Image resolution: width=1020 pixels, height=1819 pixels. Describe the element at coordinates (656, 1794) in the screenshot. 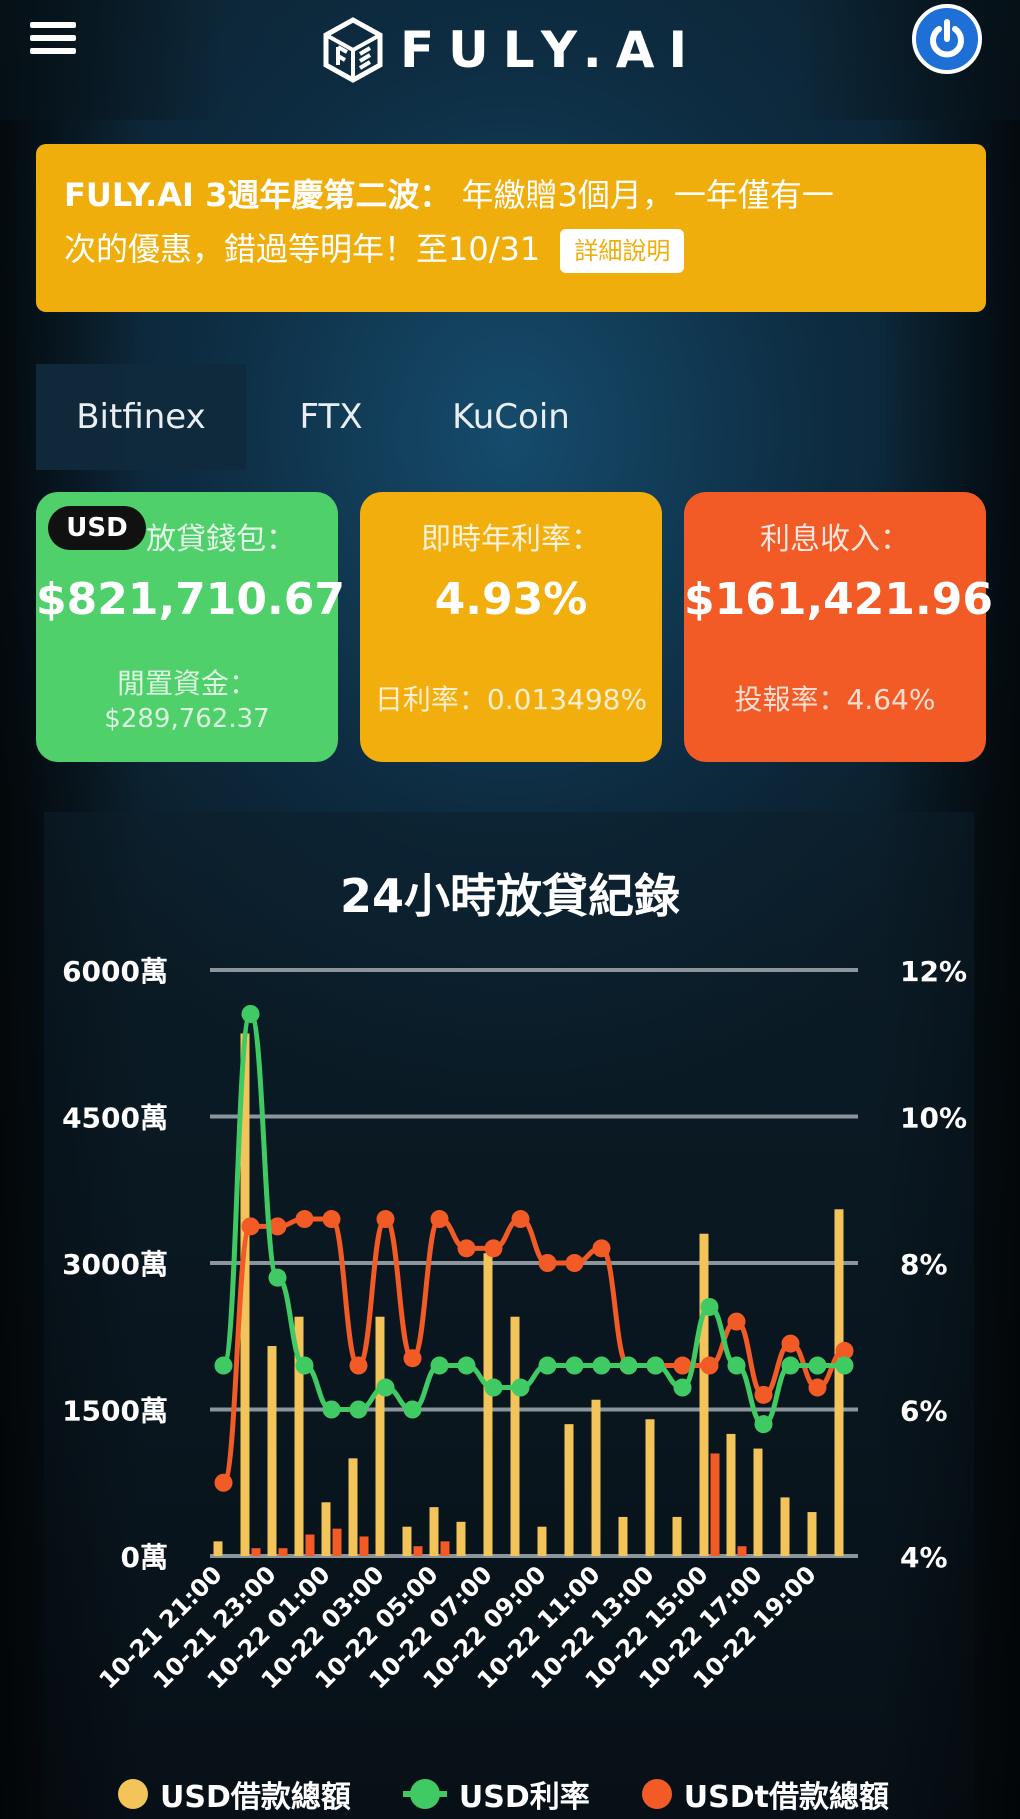

I see `legend-usdt-loan-dot` at that location.